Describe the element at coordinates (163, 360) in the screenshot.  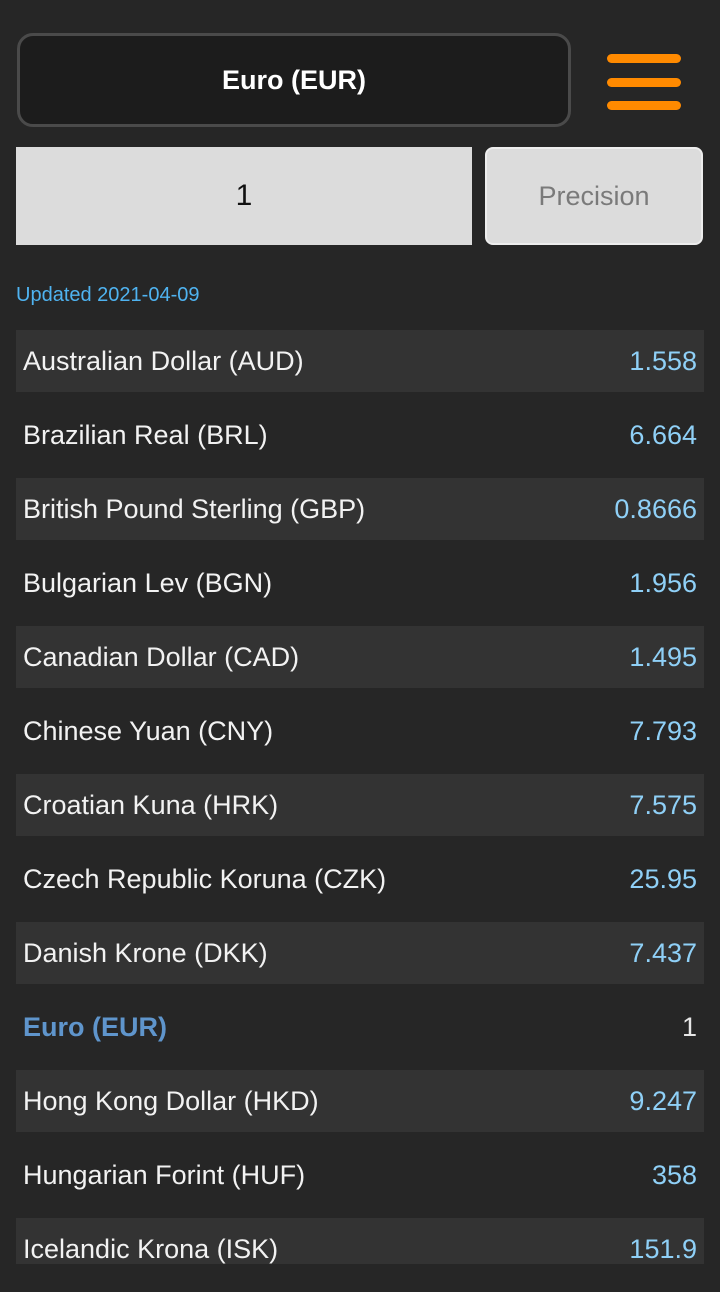
I see `currency-name: Australian Dollar (AUD)` at that location.